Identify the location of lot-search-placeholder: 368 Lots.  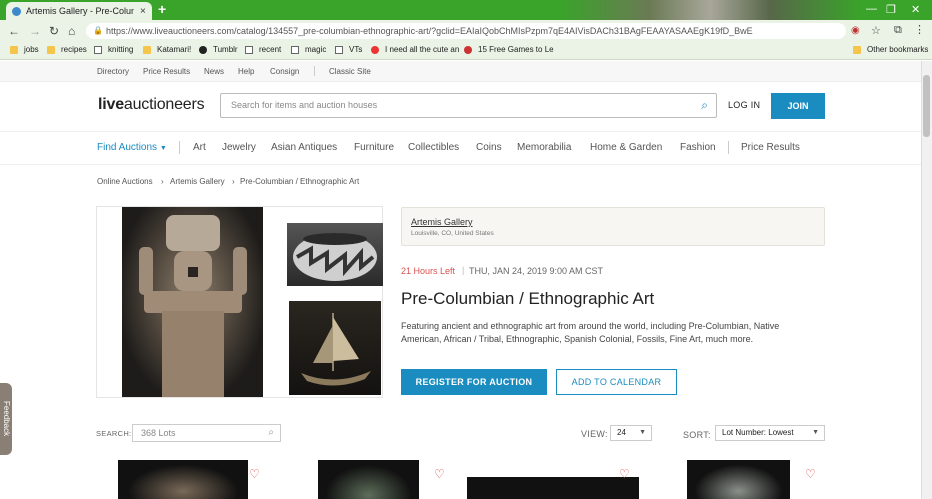
(158, 433).